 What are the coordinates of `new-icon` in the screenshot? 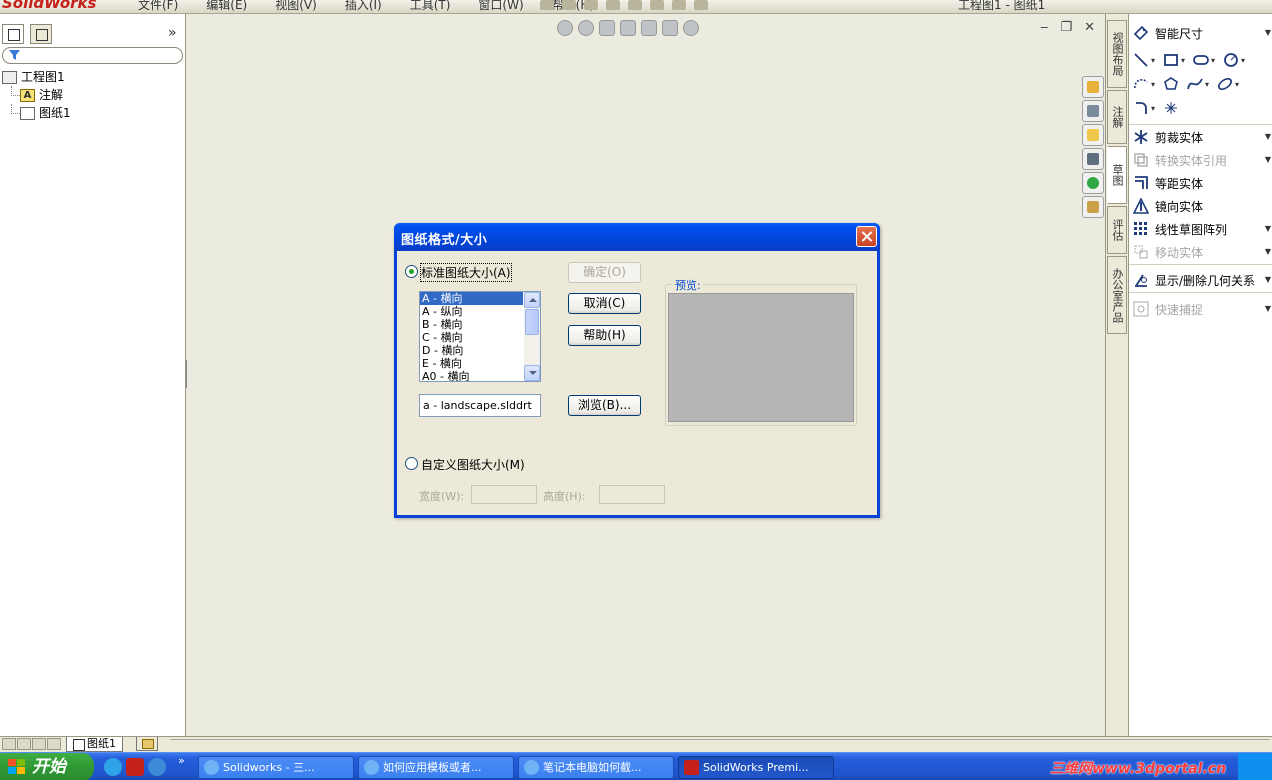 It's located at (547, 5).